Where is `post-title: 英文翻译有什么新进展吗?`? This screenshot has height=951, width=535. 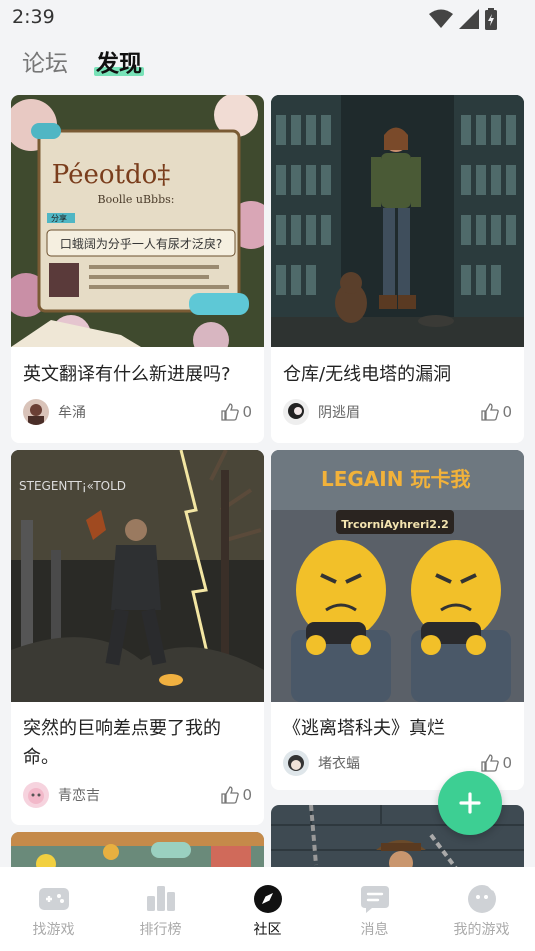
post-title: 英文翻译有什么新进展吗? is located at coordinates (138, 374).